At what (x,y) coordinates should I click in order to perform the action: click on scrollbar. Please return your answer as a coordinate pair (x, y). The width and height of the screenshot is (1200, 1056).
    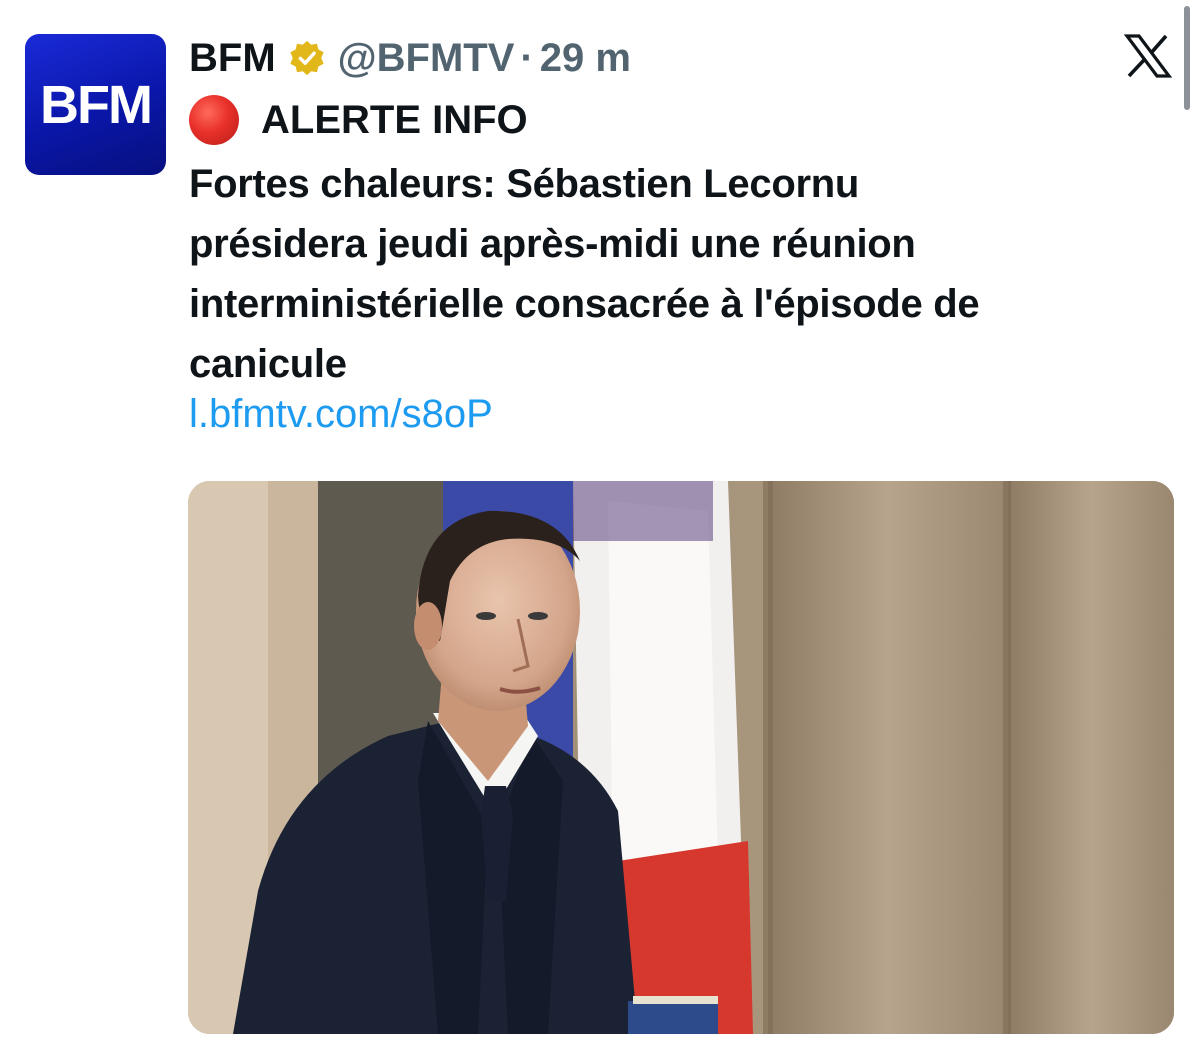
    Looking at the image, I should click on (1187, 58).